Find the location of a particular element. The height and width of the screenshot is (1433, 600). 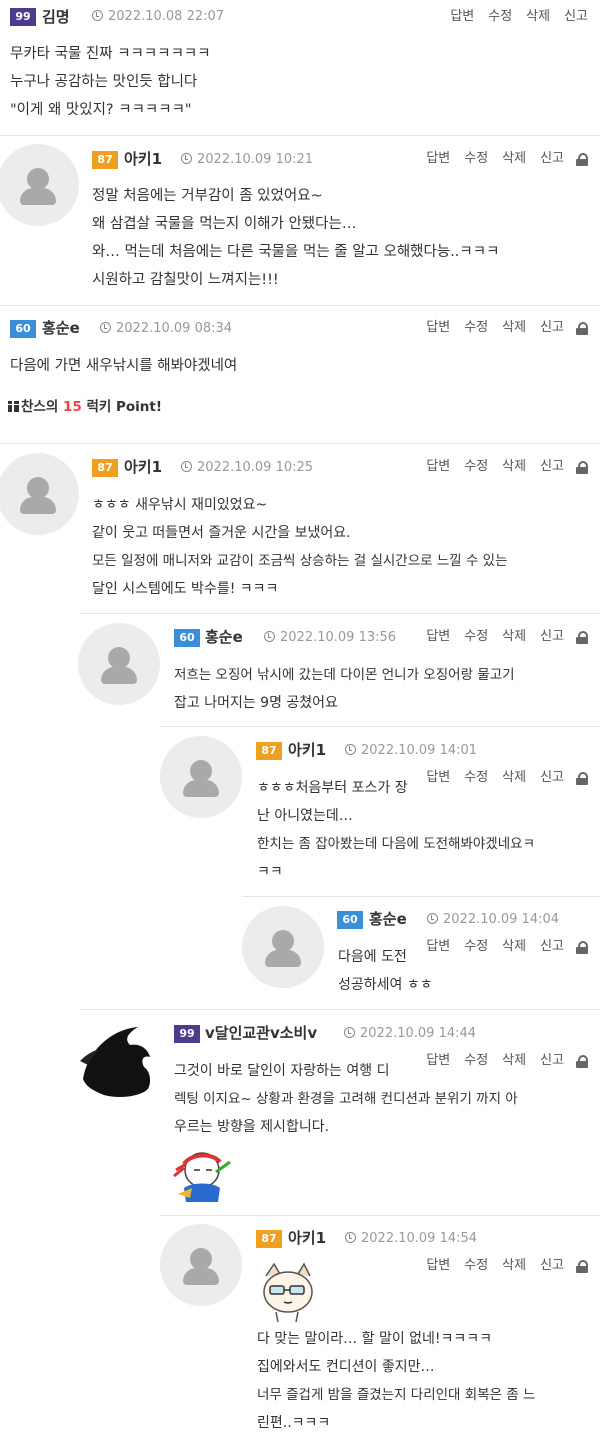

comment-author: v달인교관v소비v is located at coordinates (261, 1033).